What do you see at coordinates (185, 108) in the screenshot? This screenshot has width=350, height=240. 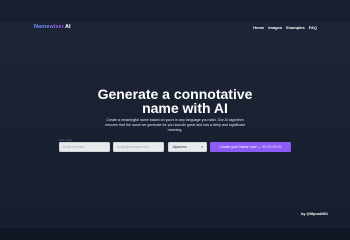 I see `hero-title-line2: name with AI` at bounding box center [185, 108].